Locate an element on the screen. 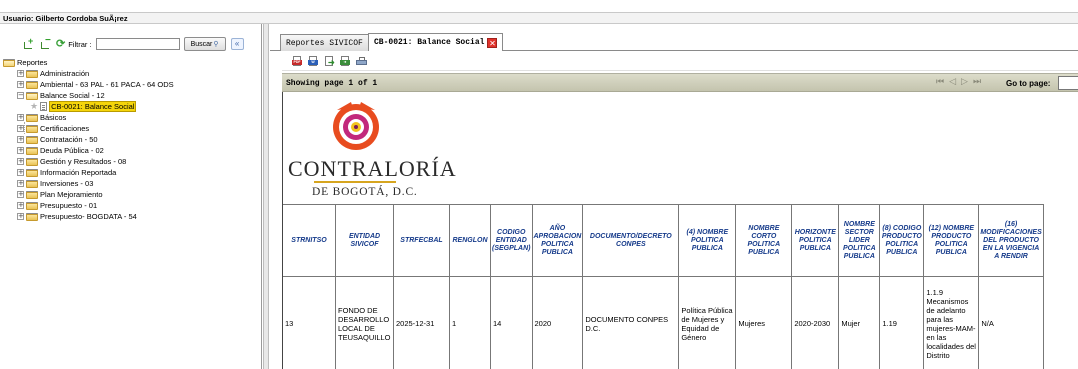 The height and width of the screenshot is (369, 1078). page-navigation: ⏮ ◁ ▷ ⏭ is located at coordinates (958, 82).